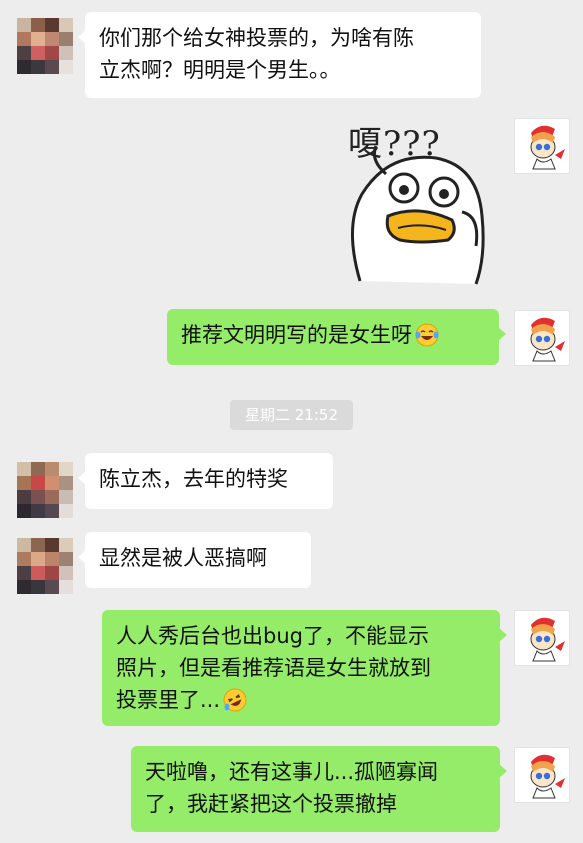  I want to click on message-bubble: 你们那个给女神投票的，为啥有陈 立杰啊？明明是个男生。。, so click(279, 55).